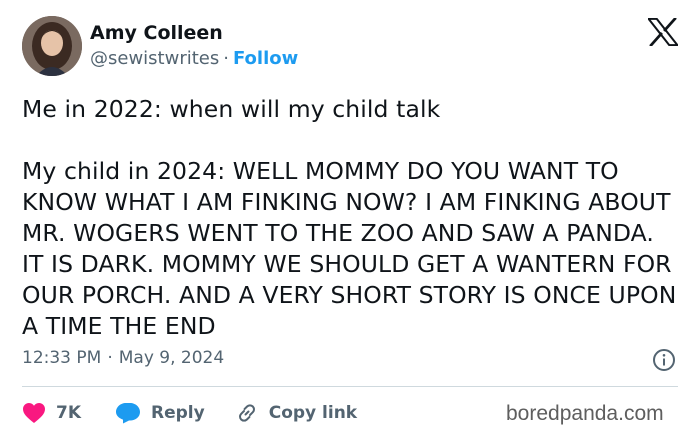 The width and height of the screenshot is (700, 440). Describe the element at coordinates (128, 413) in the screenshot. I see `reply-bubble-icon` at that location.